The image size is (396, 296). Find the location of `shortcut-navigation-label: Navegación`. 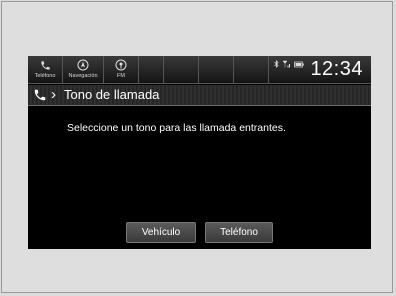

shortcut-navigation-label: Navegación is located at coordinates (83, 76).